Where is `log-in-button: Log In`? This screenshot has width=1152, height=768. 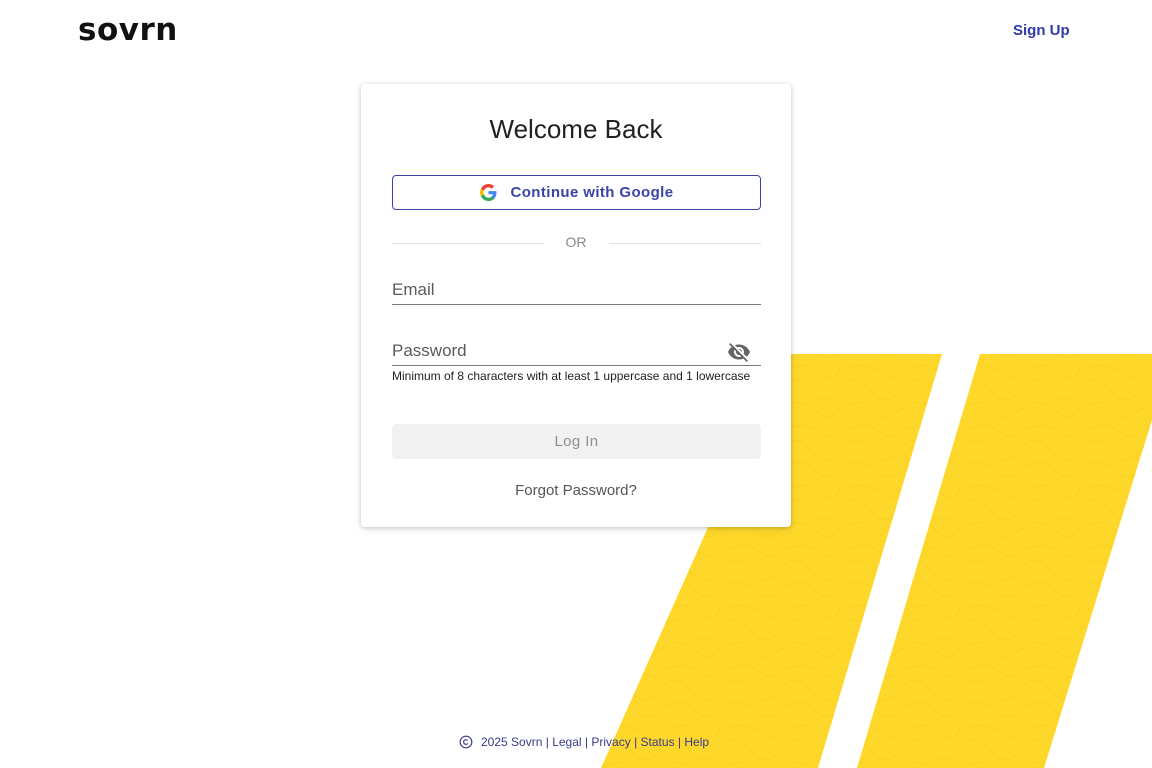
log-in-button: Log In is located at coordinates (576, 441).